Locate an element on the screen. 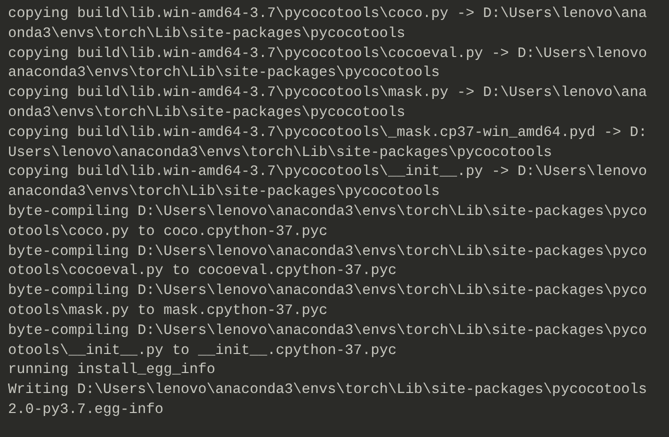 The image size is (669, 437). terminal-line: Writing D:\Users\lenovo\anaconda3\envs\torch\Lib\site-packages\pycocotools is located at coordinates (328, 390).